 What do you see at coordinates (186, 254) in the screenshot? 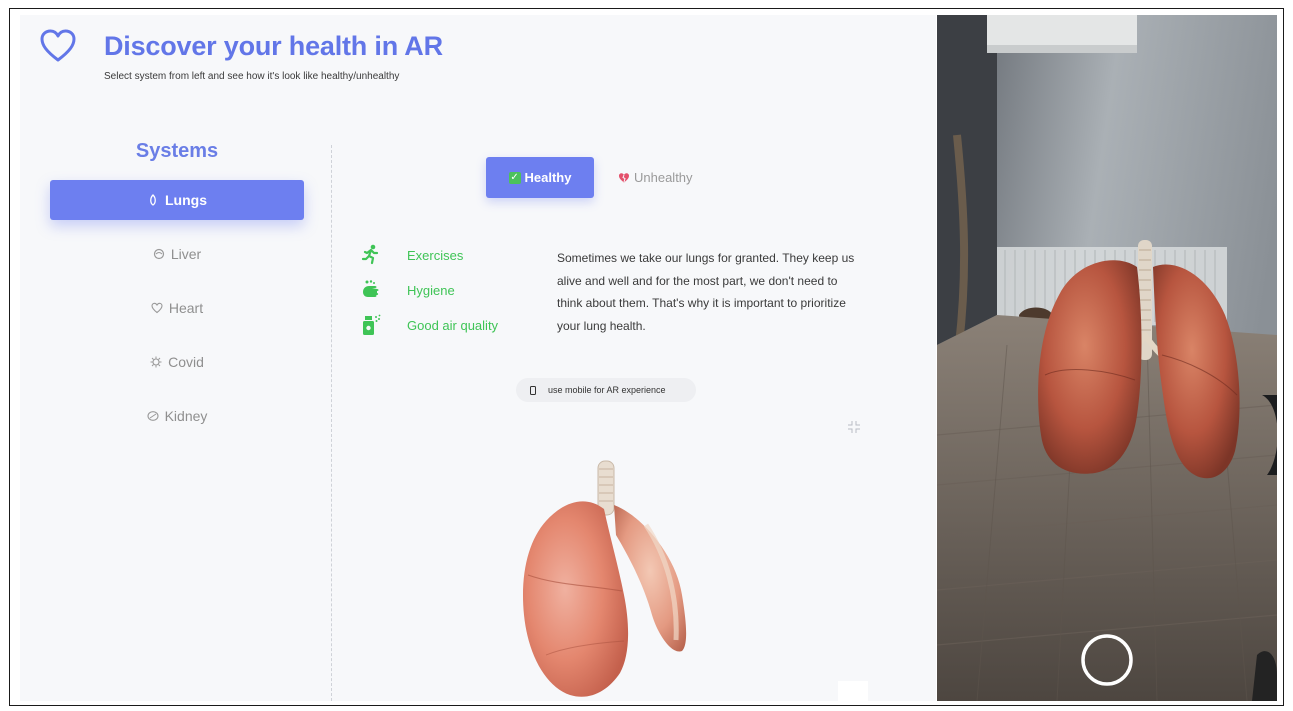
I see `sidebar-item-label: Liver` at bounding box center [186, 254].